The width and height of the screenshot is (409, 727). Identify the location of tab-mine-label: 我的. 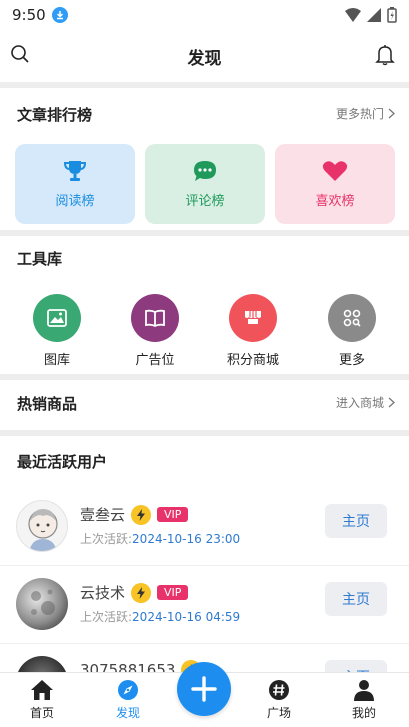
(363, 713).